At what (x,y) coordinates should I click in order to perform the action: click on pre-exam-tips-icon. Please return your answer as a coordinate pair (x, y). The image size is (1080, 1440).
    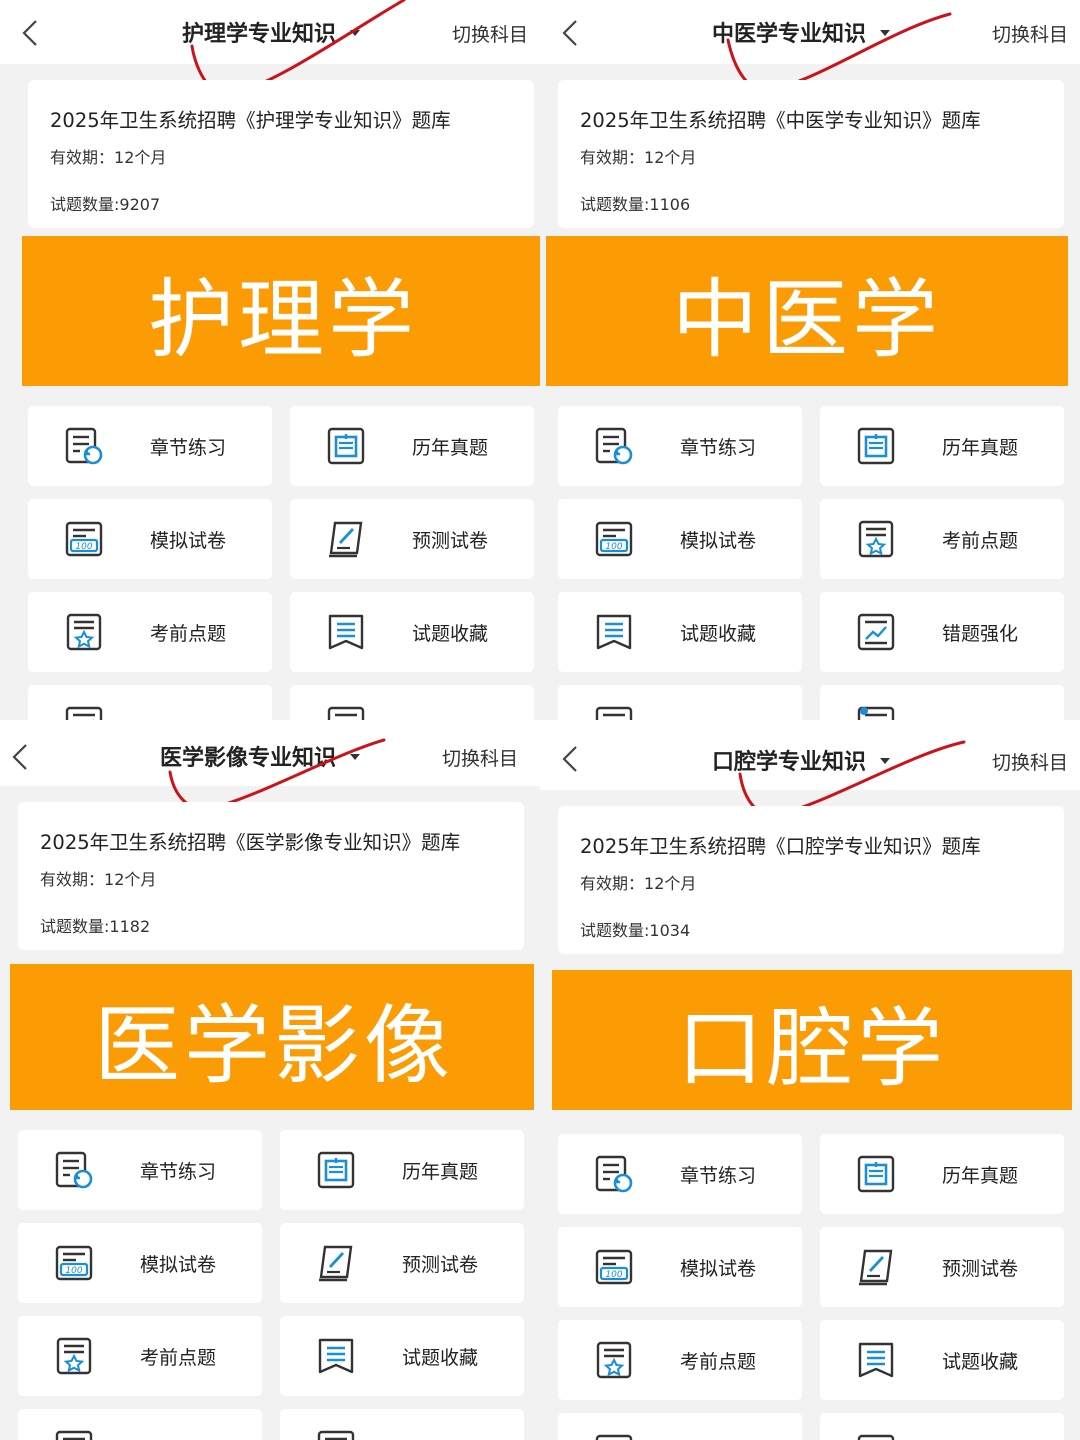
    Looking at the image, I should click on (84, 632).